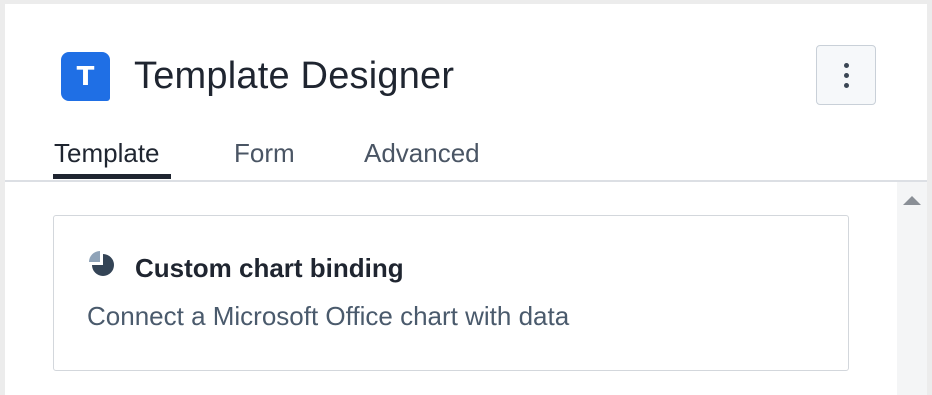  What do you see at coordinates (269, 268) in the screenshot?
I see `card-title: Custom chart binding` at bounding box center [269, 268].